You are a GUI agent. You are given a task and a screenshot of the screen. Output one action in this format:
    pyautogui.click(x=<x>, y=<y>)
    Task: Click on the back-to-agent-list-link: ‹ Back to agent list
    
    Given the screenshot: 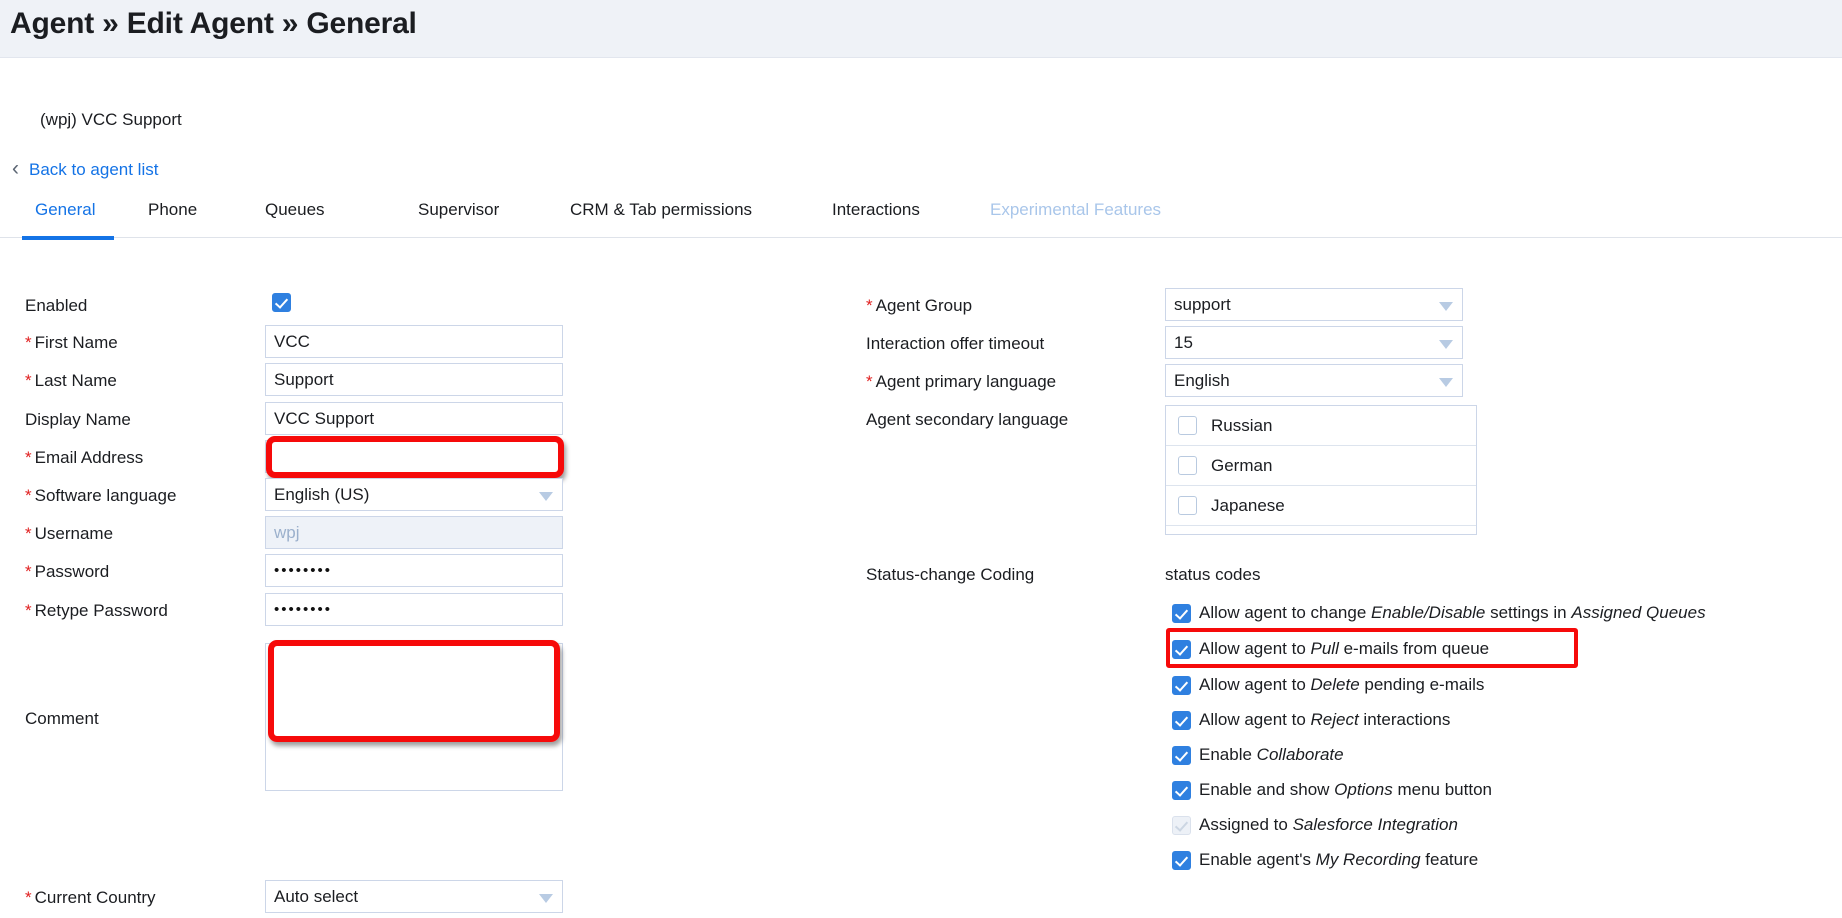 What is the action you would take?
    pyautogui.click(x=85, y=168)
    